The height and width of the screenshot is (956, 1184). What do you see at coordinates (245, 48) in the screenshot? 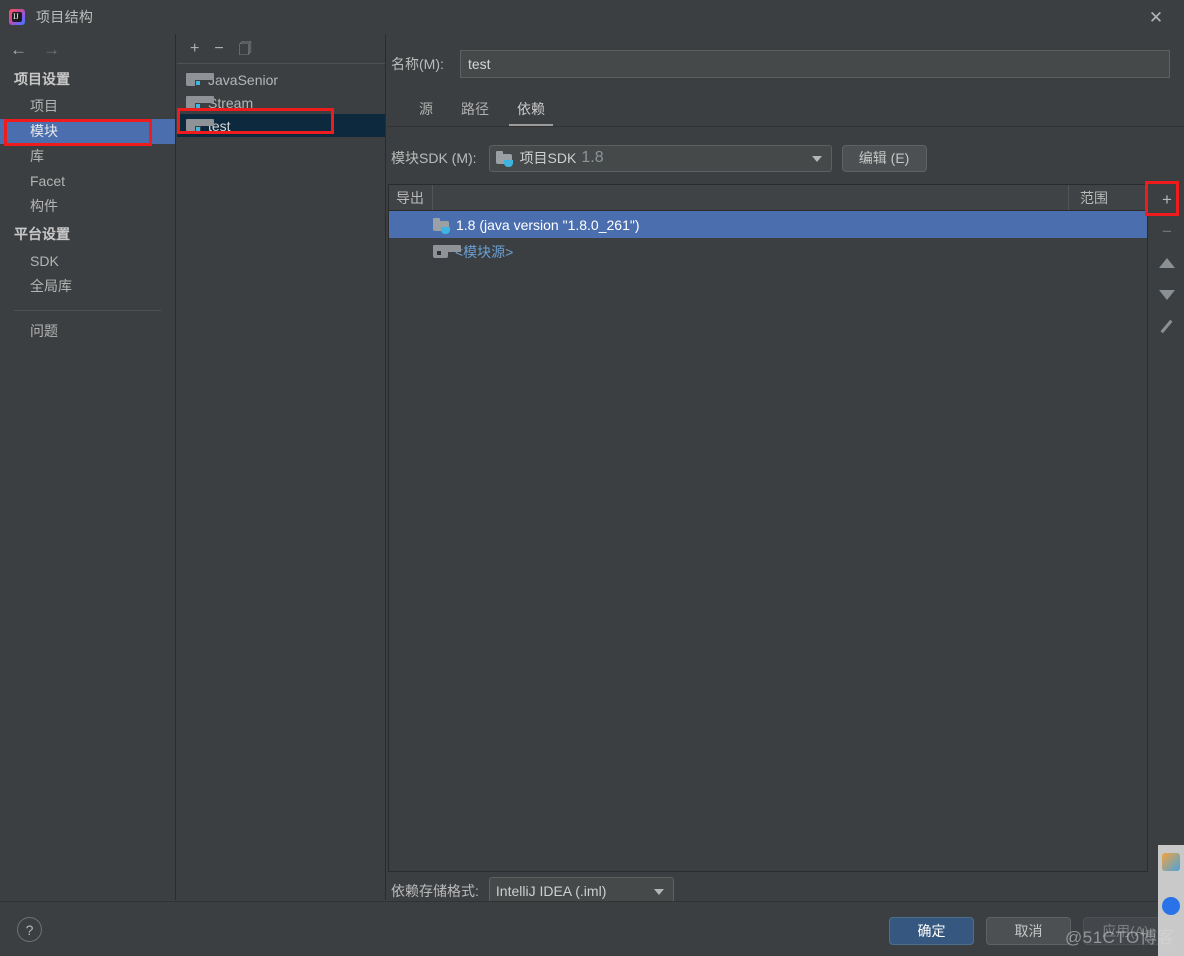
I see `copy-icon: 🗍` at bounding box center [245, 48].